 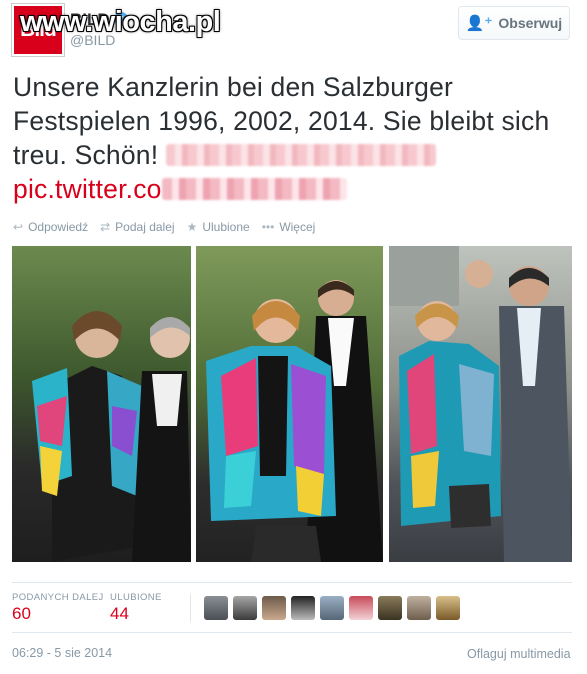 What do you see at coordinates (58, 597) in the screenshot?
I see `retweets-label: PODANYCH DALEJ` at bounding box center [58, 597].